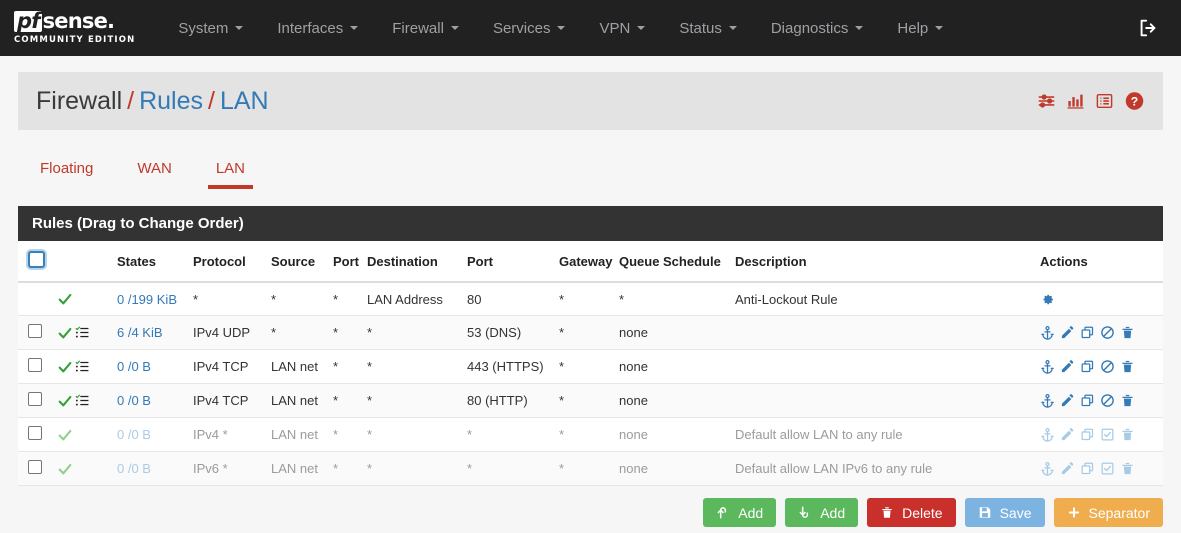  I want to click on tab-wan: WAN, so click(154, 170).